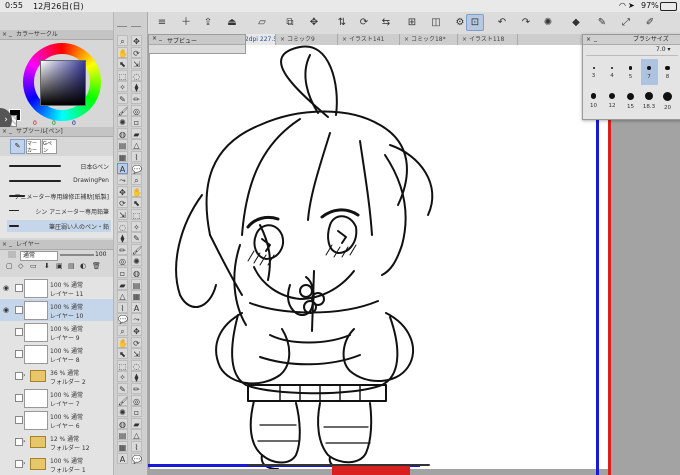 The width and height of the screenshot is (680, 475). Describe the element at coordinates (122, 342) in the screenshot. I see `hand-tool-icon-52: ✋` at that location.